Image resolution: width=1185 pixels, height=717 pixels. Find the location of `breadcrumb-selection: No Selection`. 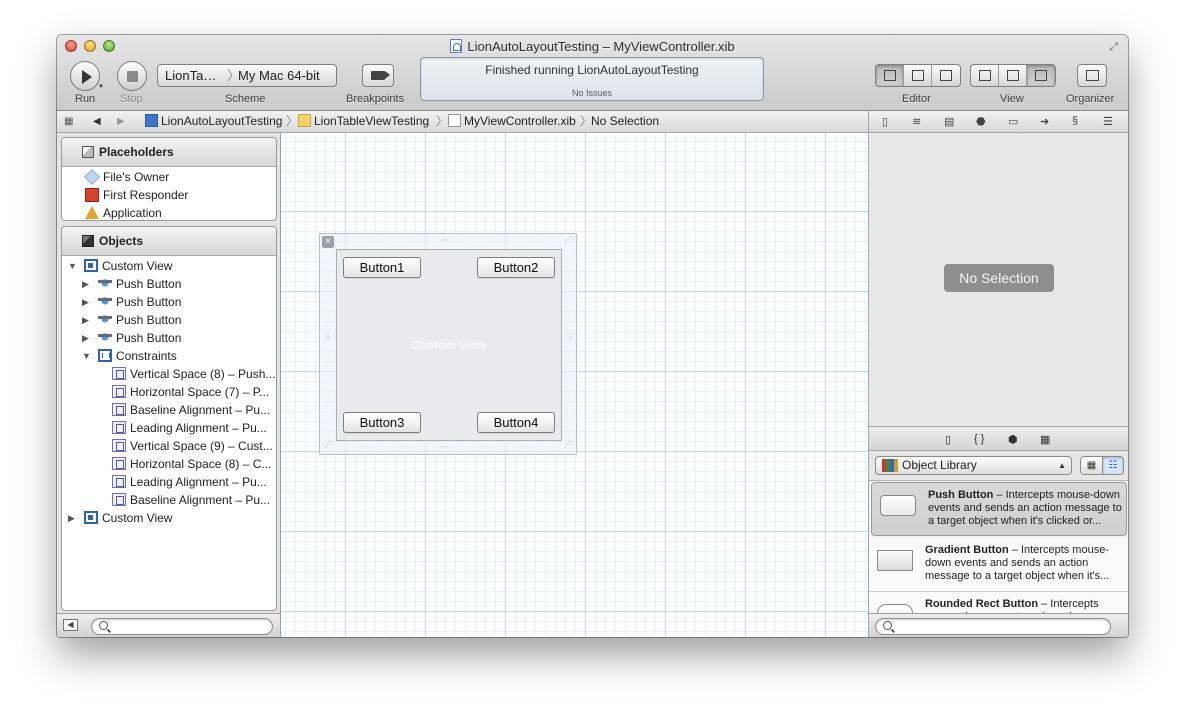

breadcrumb-selection: No Selection is located at coordinates (625, 121).